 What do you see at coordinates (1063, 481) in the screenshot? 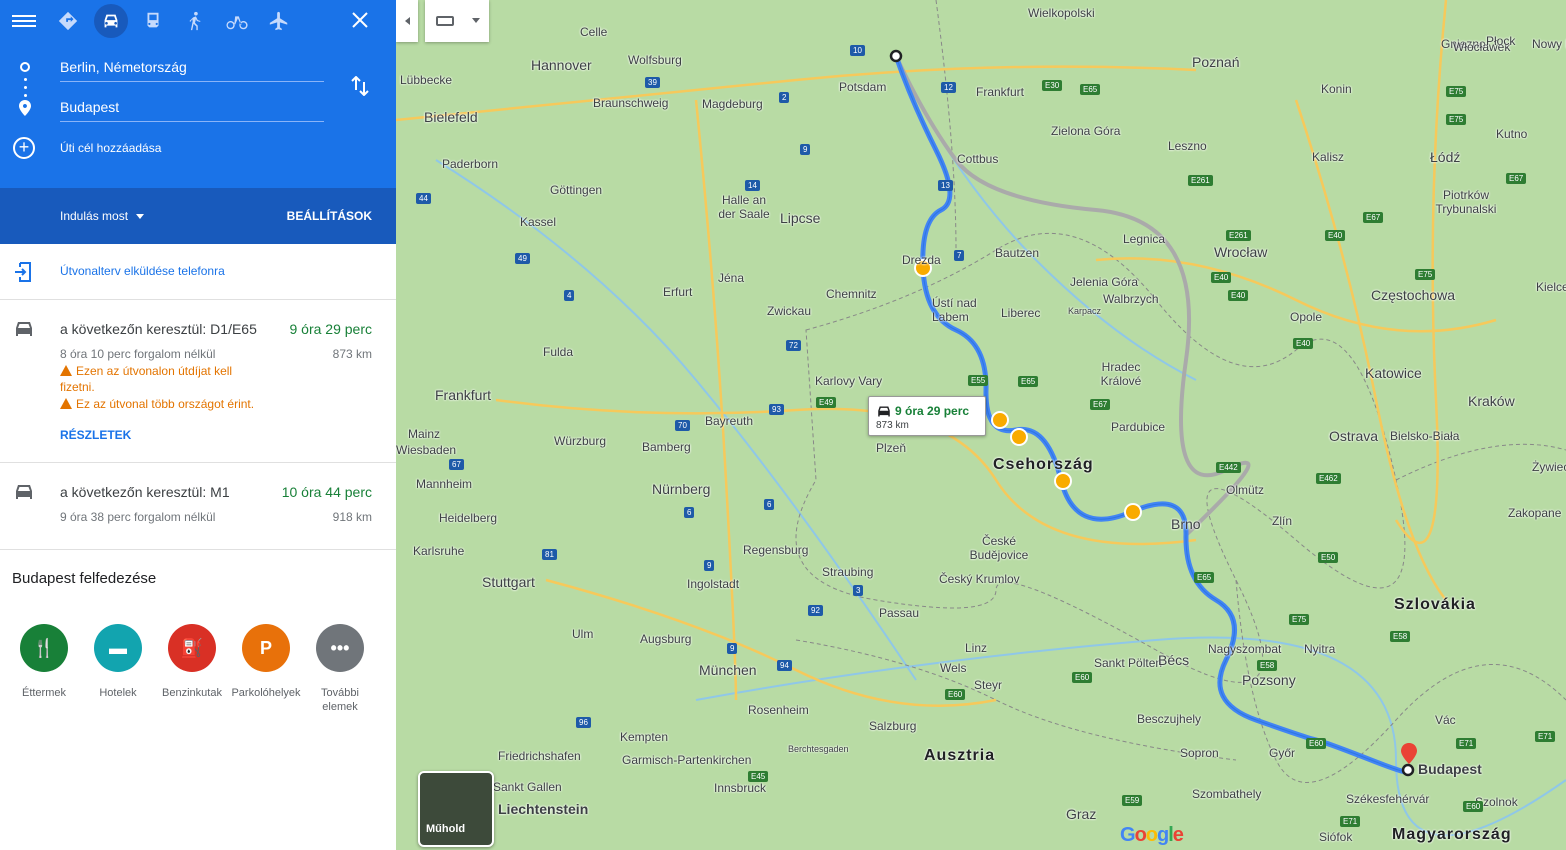
I see `toll-icon` at bounding box center [1063, 481].